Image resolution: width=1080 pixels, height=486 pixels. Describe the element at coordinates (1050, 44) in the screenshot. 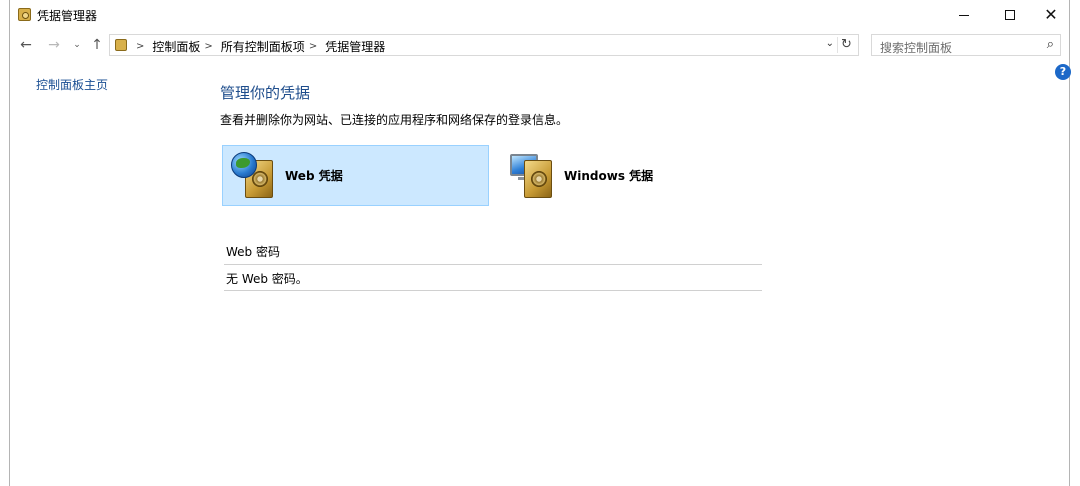

I see `search-icon: ⌕` at that location.